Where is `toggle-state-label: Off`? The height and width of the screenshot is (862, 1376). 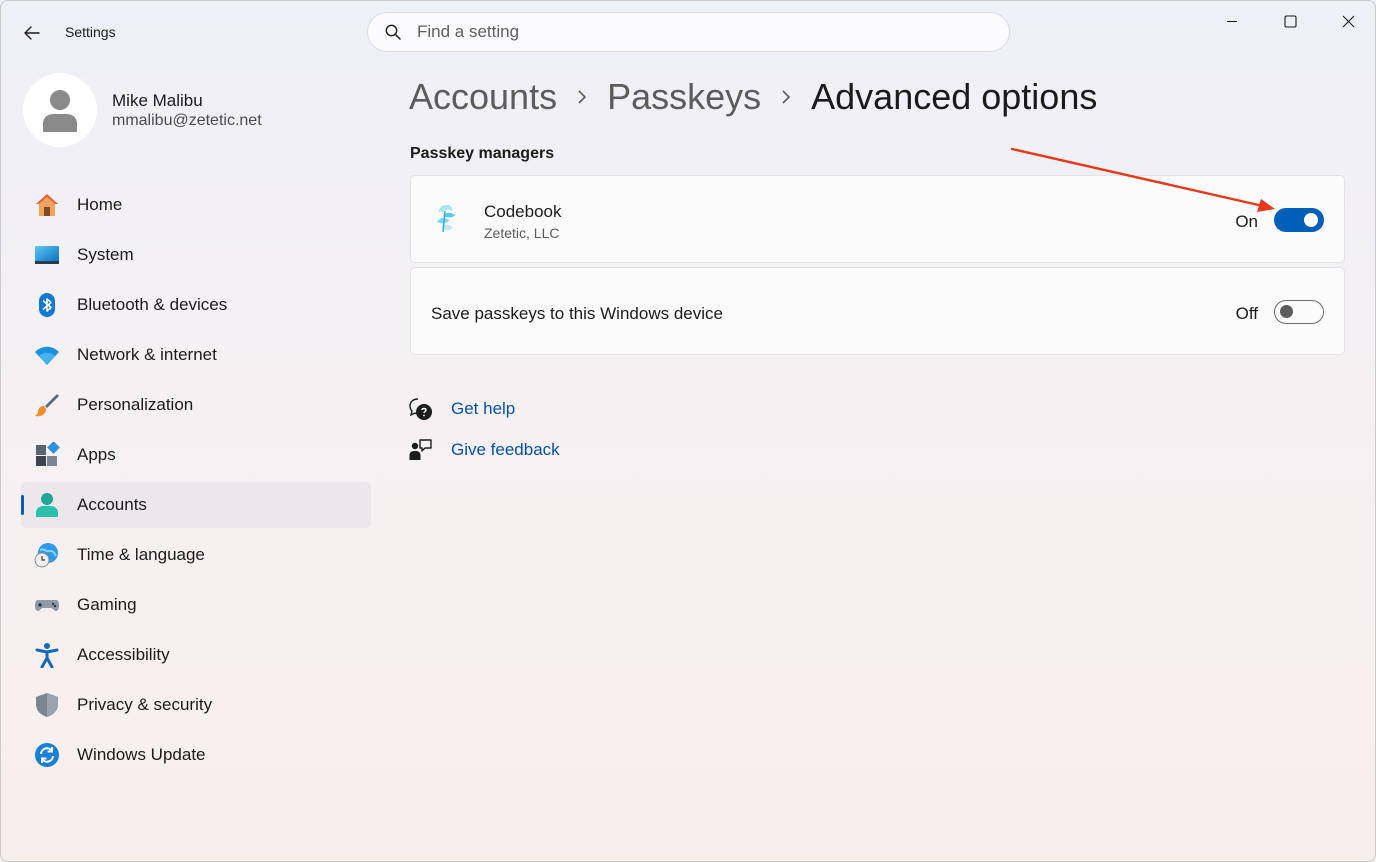
toggle-state-label: Off is located at coordinates (1247, 314).